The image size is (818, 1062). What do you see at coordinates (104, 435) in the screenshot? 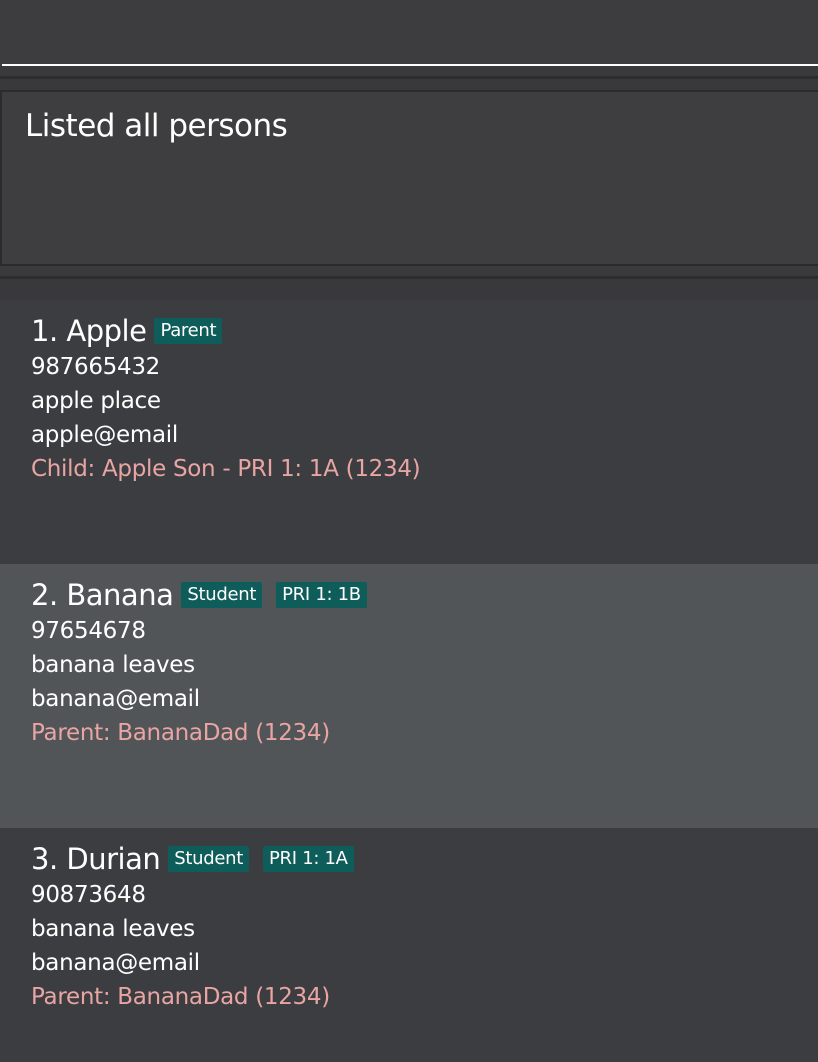
I see `person-email: apple@email` at bounding box center [104, 435].